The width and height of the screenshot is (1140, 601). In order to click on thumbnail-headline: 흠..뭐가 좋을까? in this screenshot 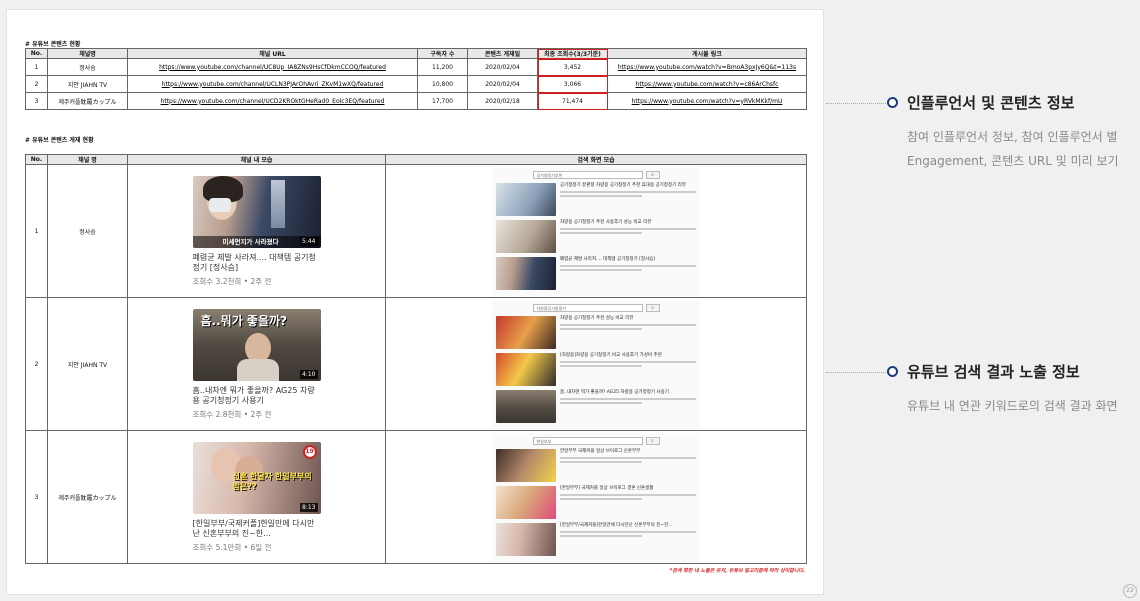, I will do `click(244, 320)`.